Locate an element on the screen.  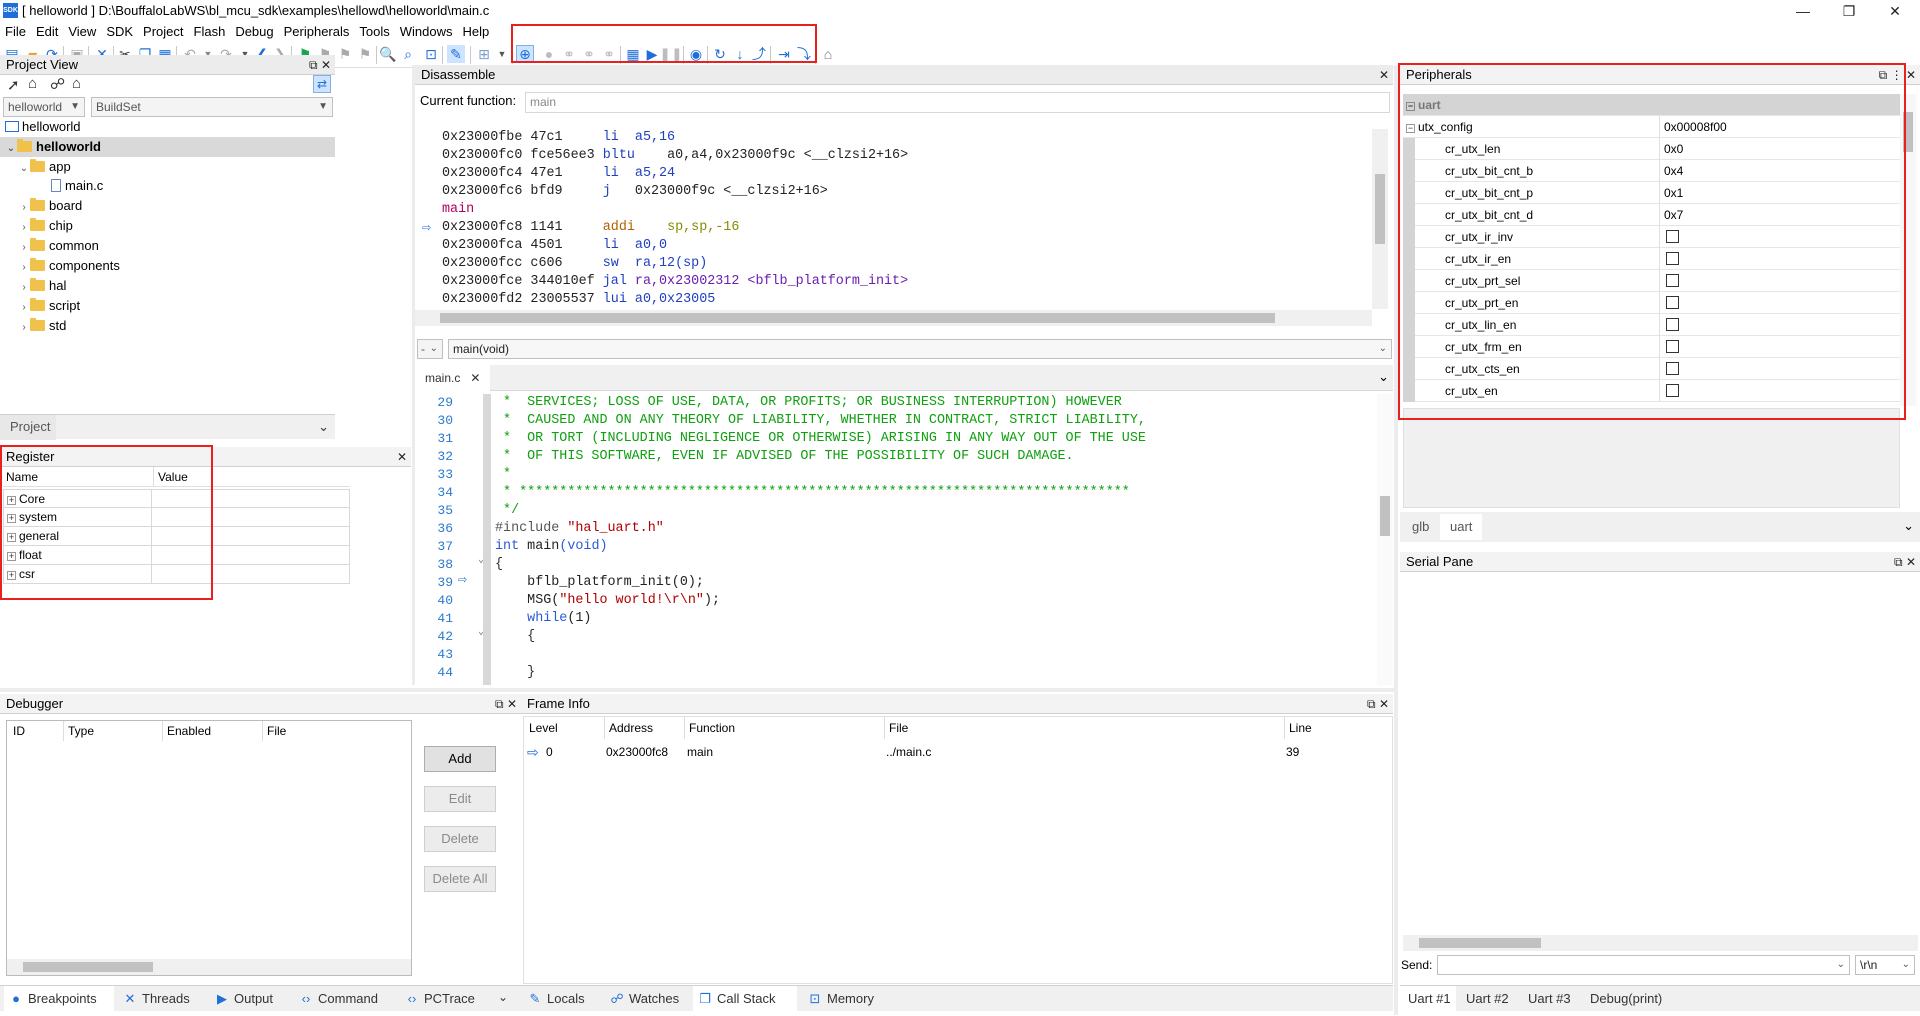
bank-icon: ⌂ is located at coordinates (32, 83).